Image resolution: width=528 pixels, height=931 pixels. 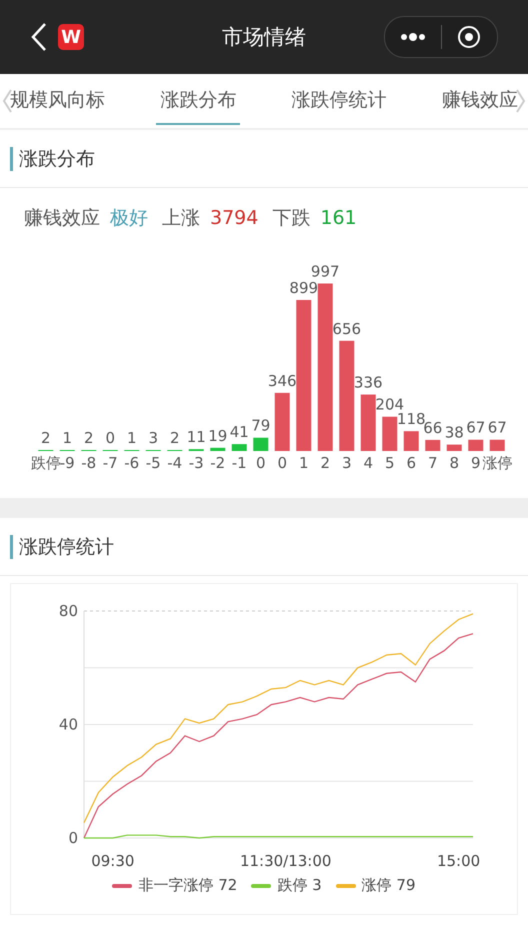 What do you see at coordinates (68, 611) in the screenshot?
I see `y-tick-label: 80` at bounding box center [68, 611].